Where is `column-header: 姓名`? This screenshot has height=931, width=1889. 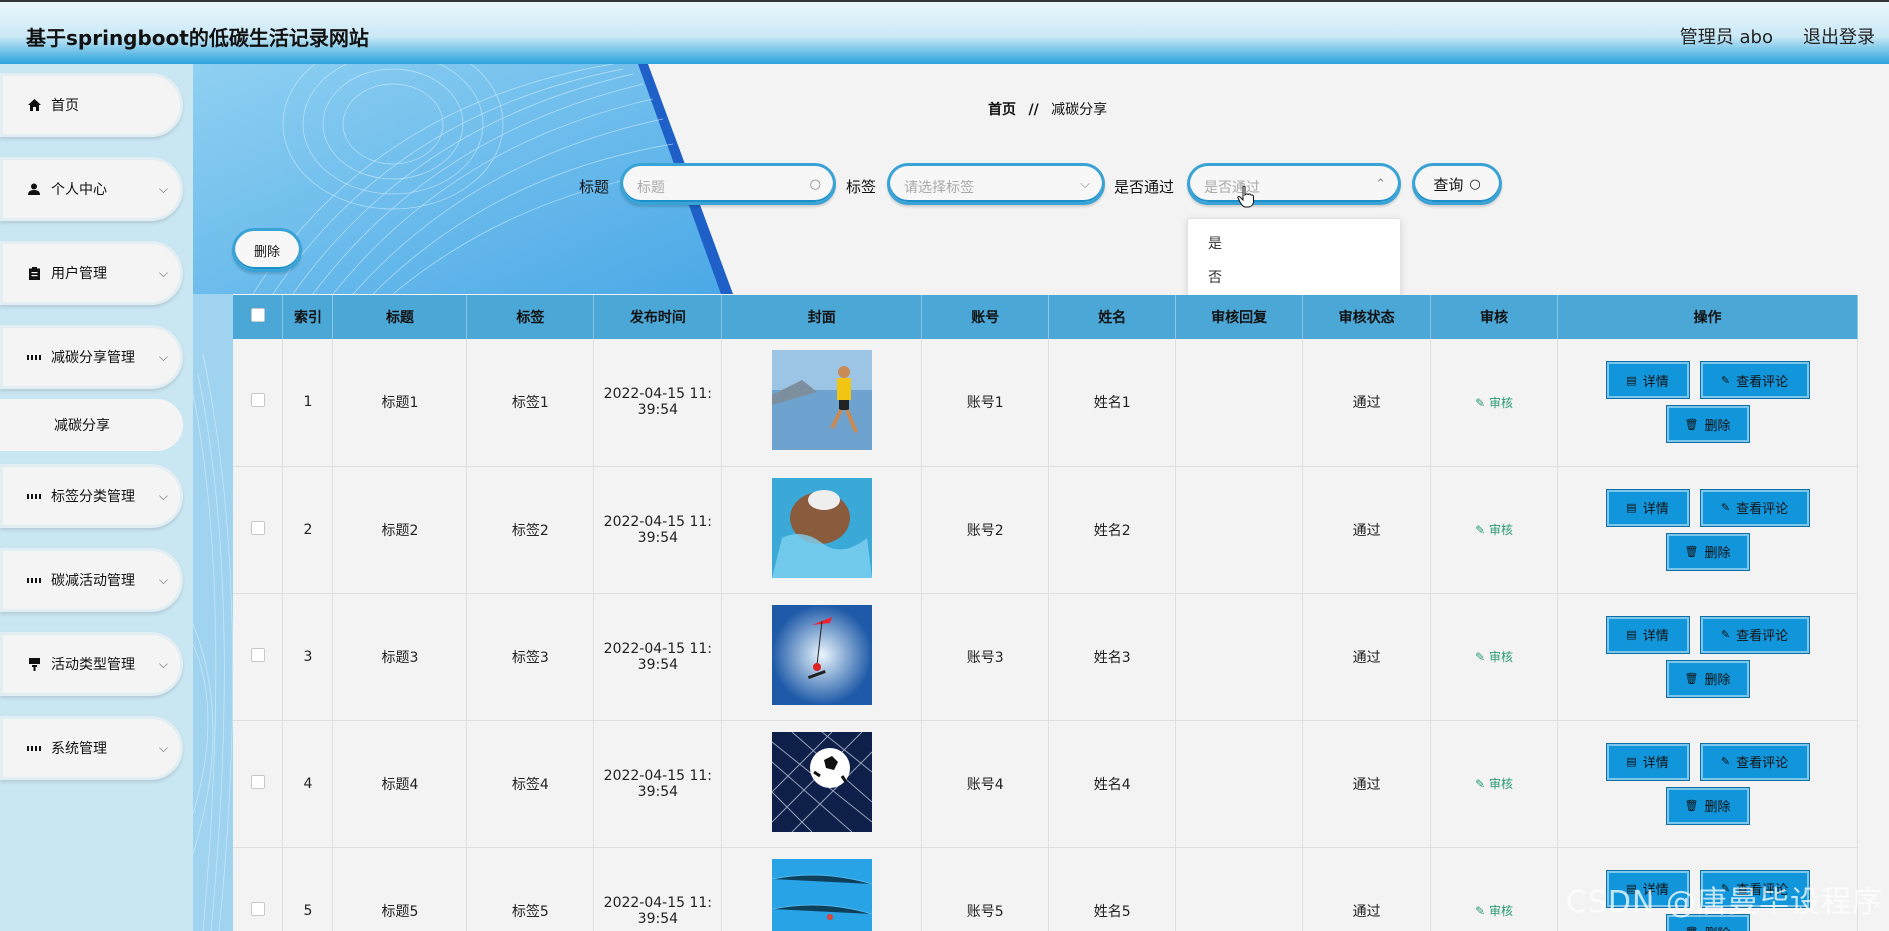
column-header: 姓名 is located at coordinates (1112, 317).